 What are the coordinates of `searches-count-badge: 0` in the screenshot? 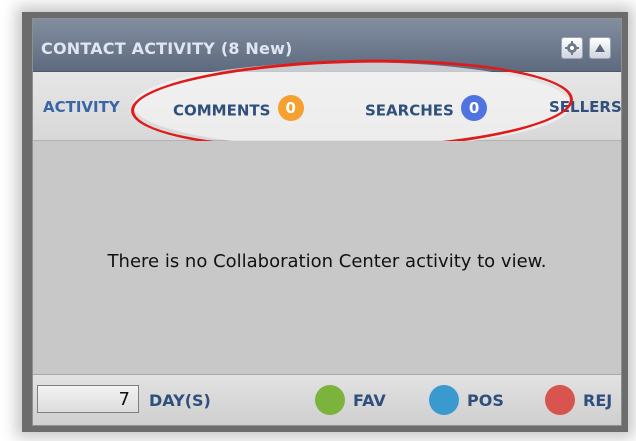 It's located at (474, 108).